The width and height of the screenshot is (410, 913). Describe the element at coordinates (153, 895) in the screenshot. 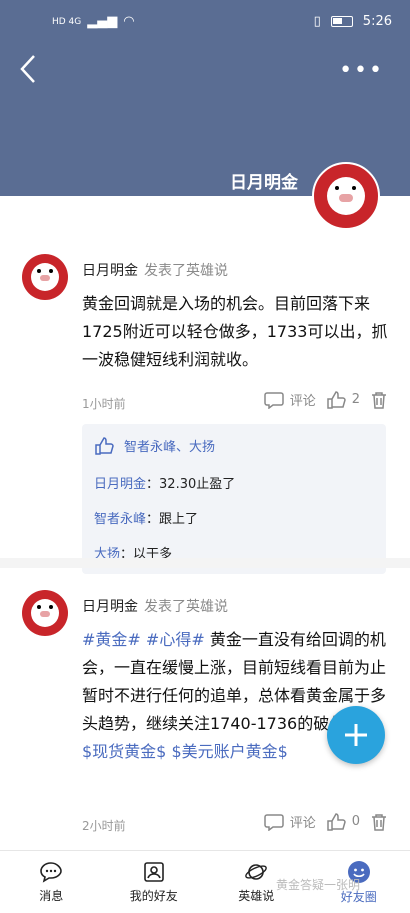

I see `tab-label: 我的好友` at that location.